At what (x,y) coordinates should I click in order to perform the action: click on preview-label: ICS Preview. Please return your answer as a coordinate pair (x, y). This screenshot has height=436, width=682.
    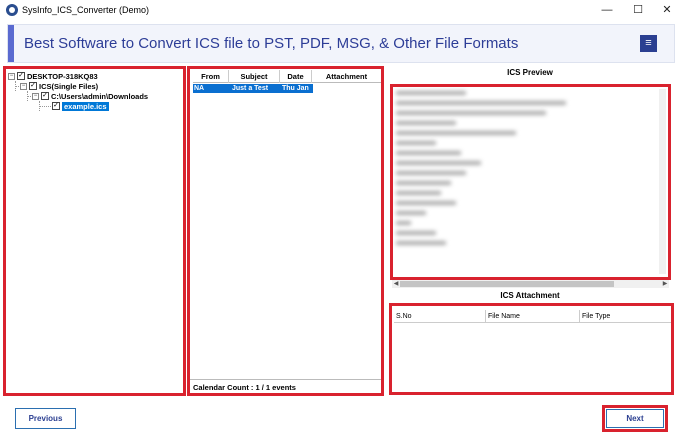
    Looking at the image, I should click on (530, 72).